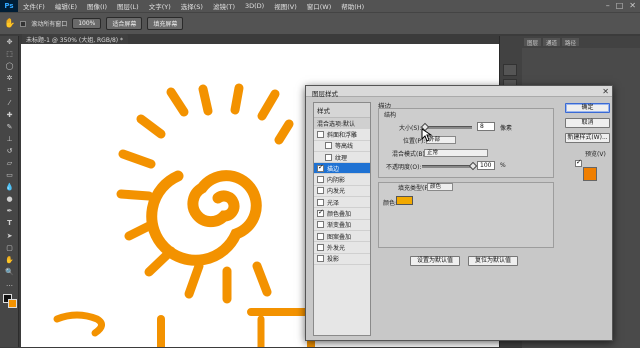  What do you see at coordinates (342, 214) in the screenshot?
I see `style-item: 颜色叠加` at bounding box center [342, 214].